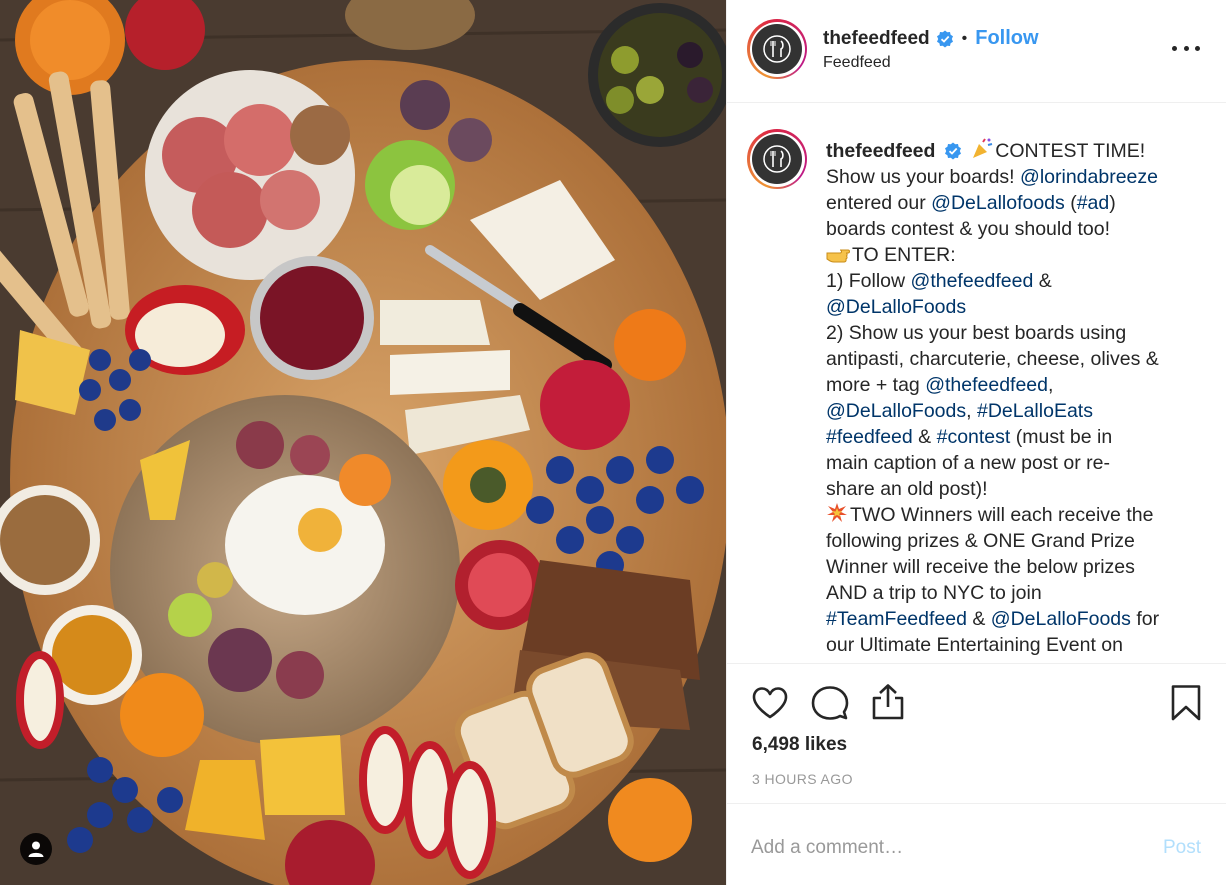 The height and width of the screenshot is (885, 1226). What do you see at coordinates (941, 848) in the screenshot?
I see `comment-input` at bounding box center [941, 848].